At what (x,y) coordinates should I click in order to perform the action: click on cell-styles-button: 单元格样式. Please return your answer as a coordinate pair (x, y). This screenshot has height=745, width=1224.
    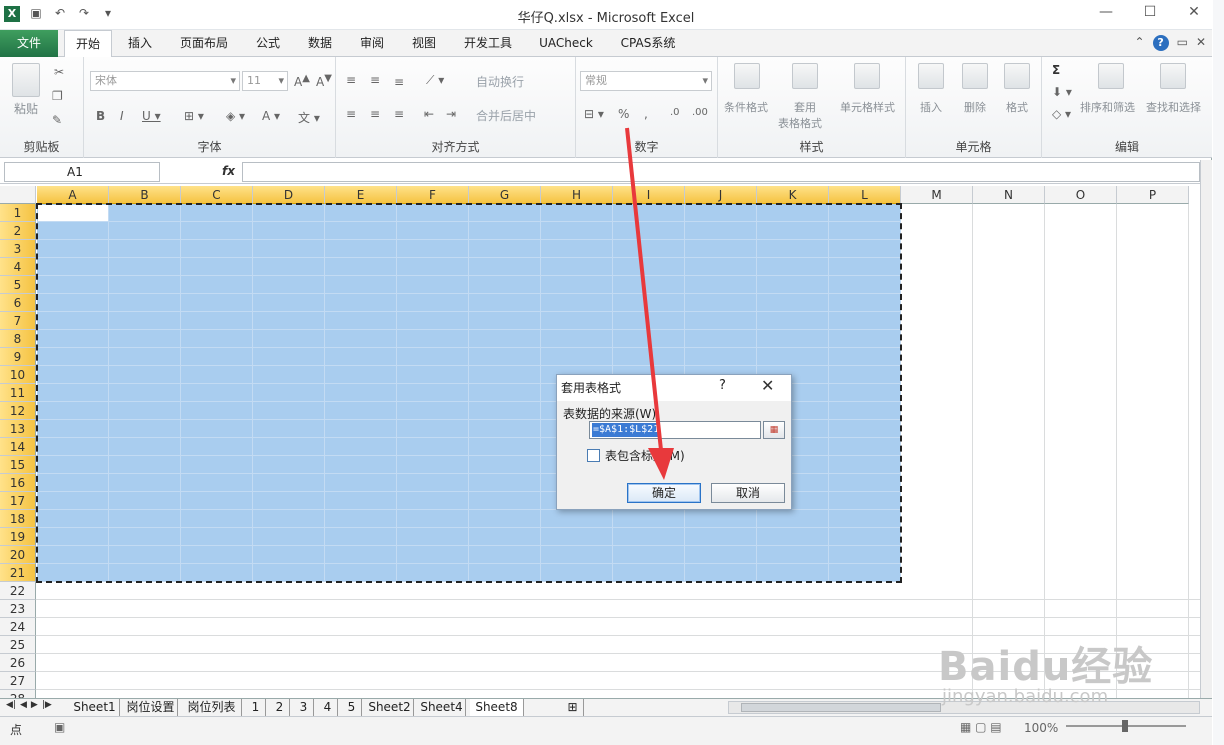
    Looking at the image, I should click on (867, 107).